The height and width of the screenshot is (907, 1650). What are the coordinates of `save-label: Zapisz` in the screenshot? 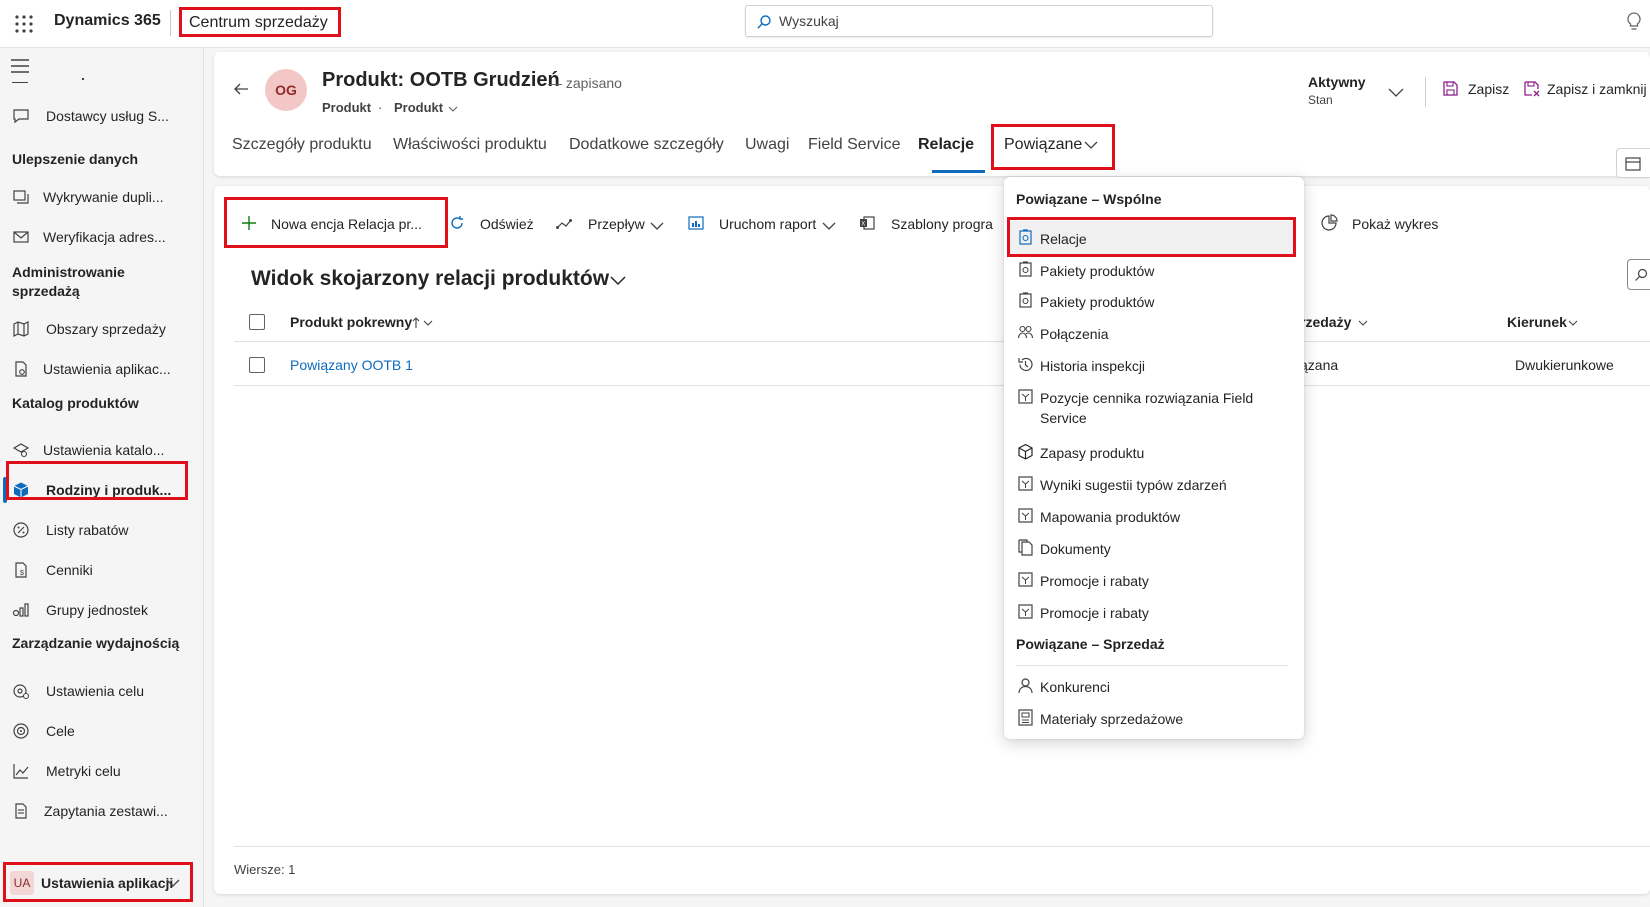 It's located at (1489, 89).